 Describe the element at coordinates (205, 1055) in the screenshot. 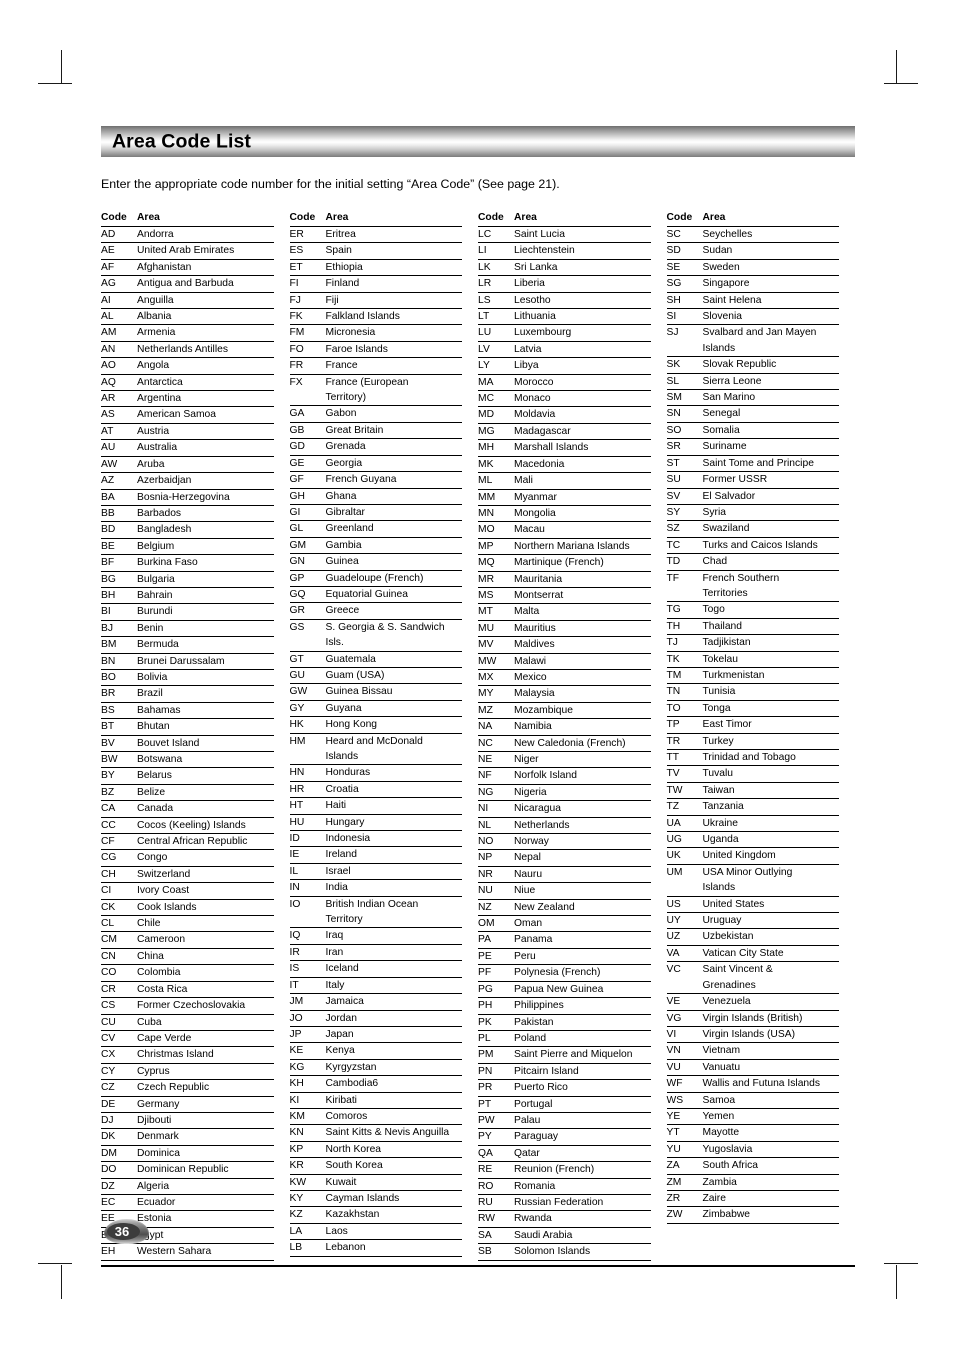

I see `cell-area: Christmas Island` at that location.